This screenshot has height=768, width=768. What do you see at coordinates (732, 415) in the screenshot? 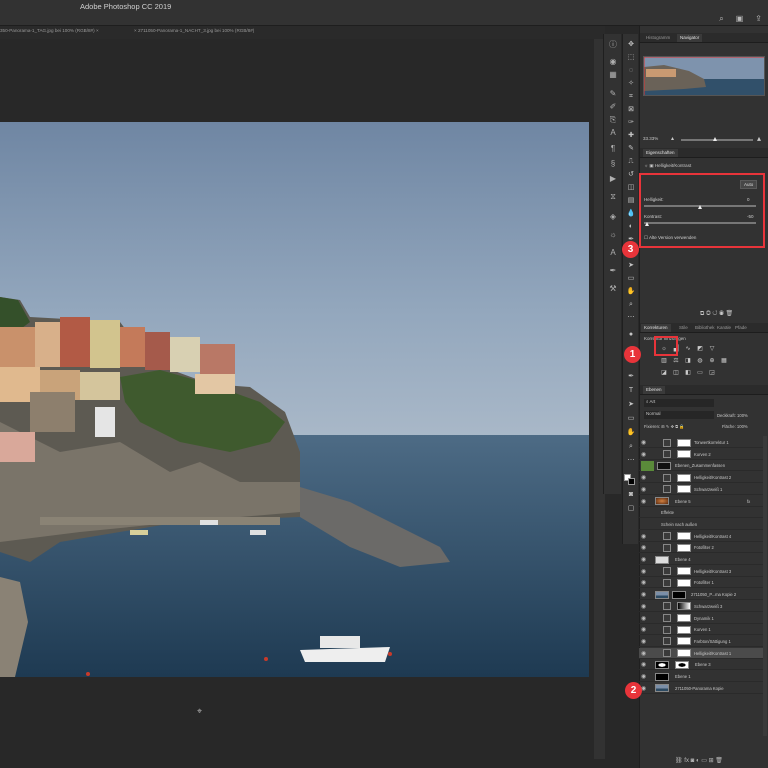
I see `opacity-field: Deckkraft: 100%` at bounding box center [732, 415].